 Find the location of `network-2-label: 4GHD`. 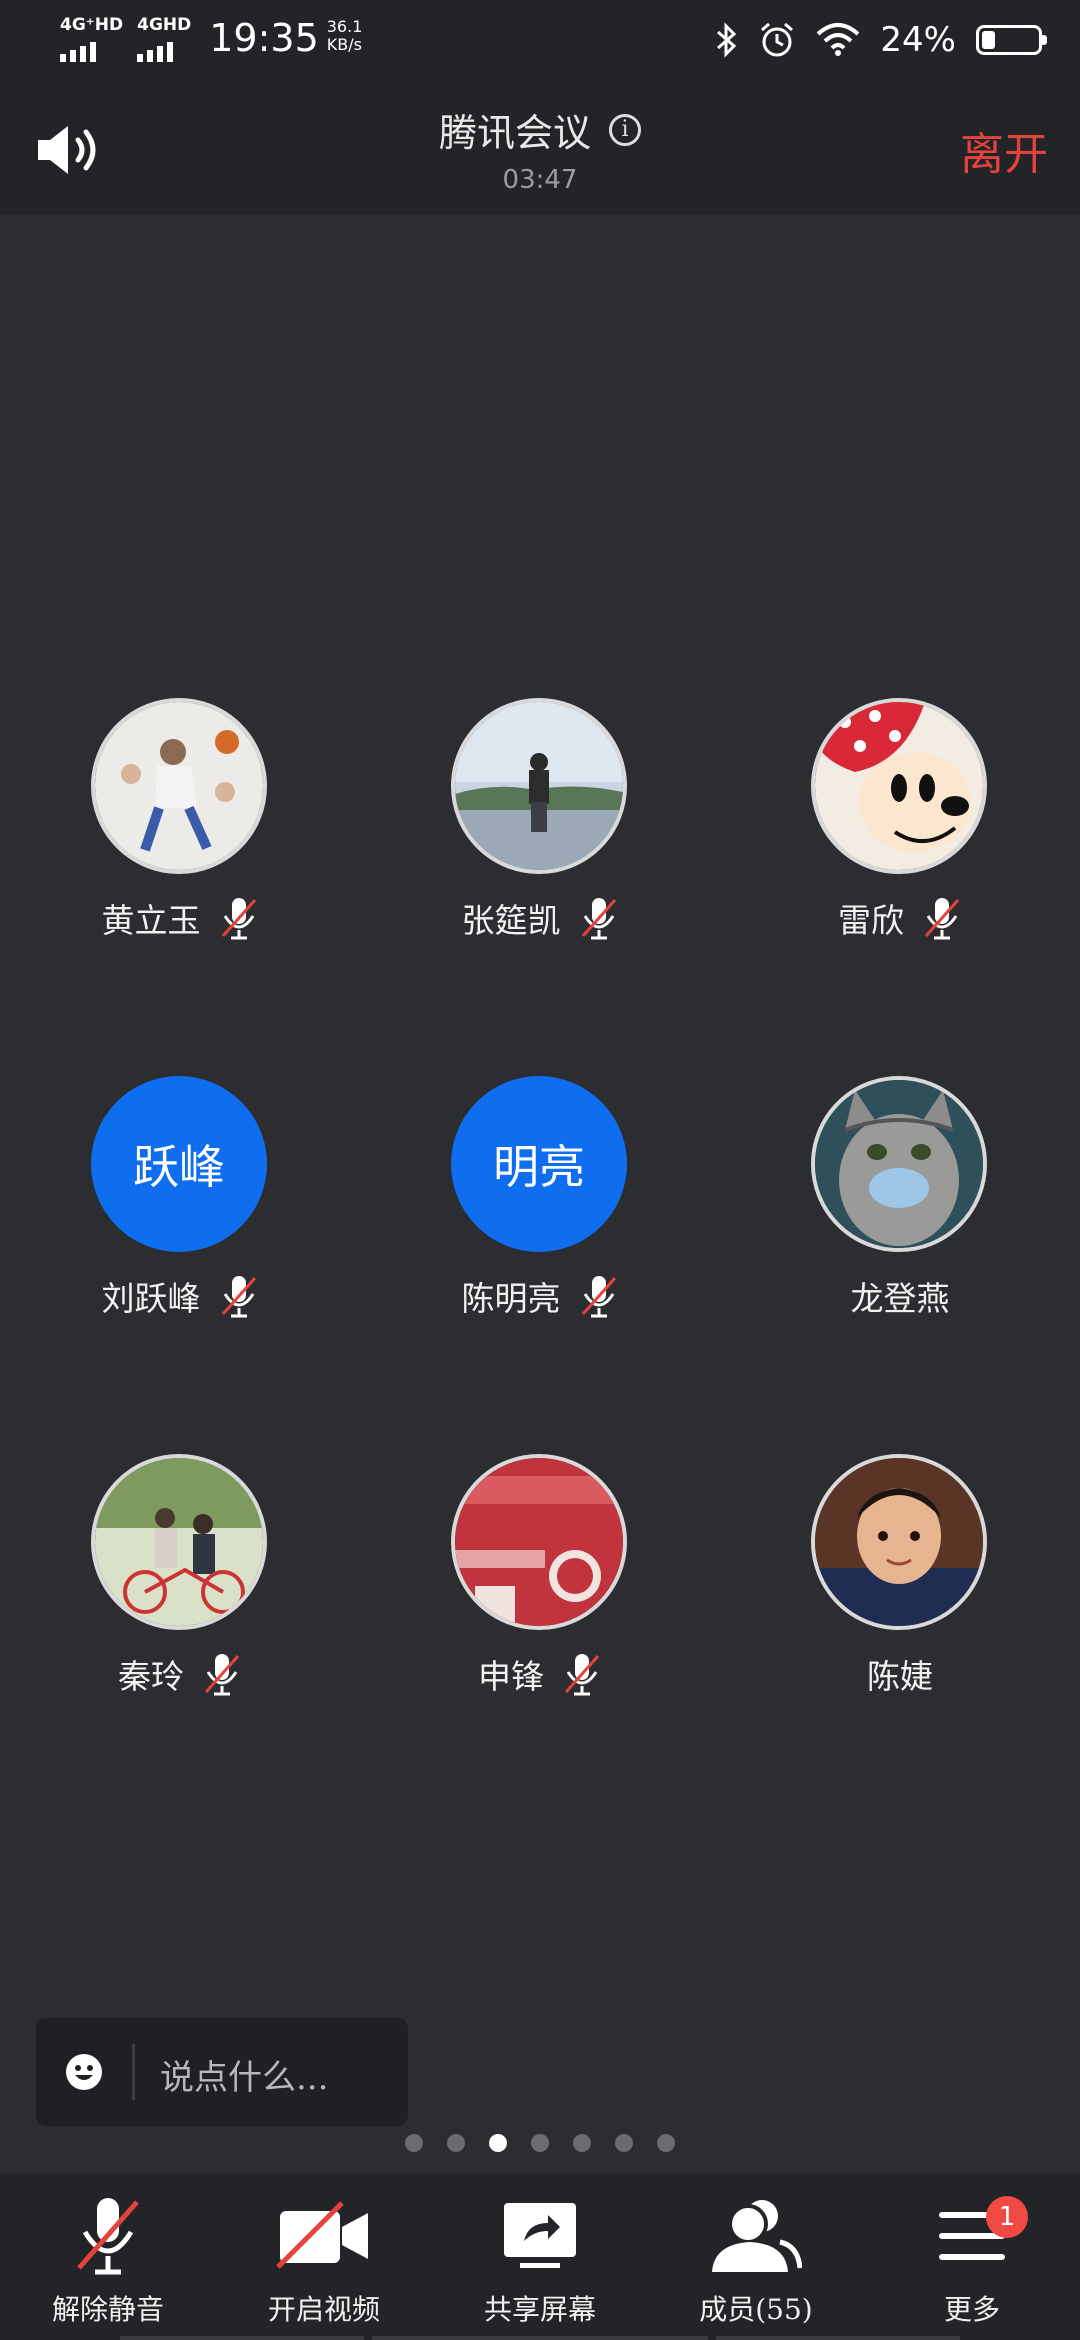

network-2-label: 4GHD is located at coordinates (164, 25).